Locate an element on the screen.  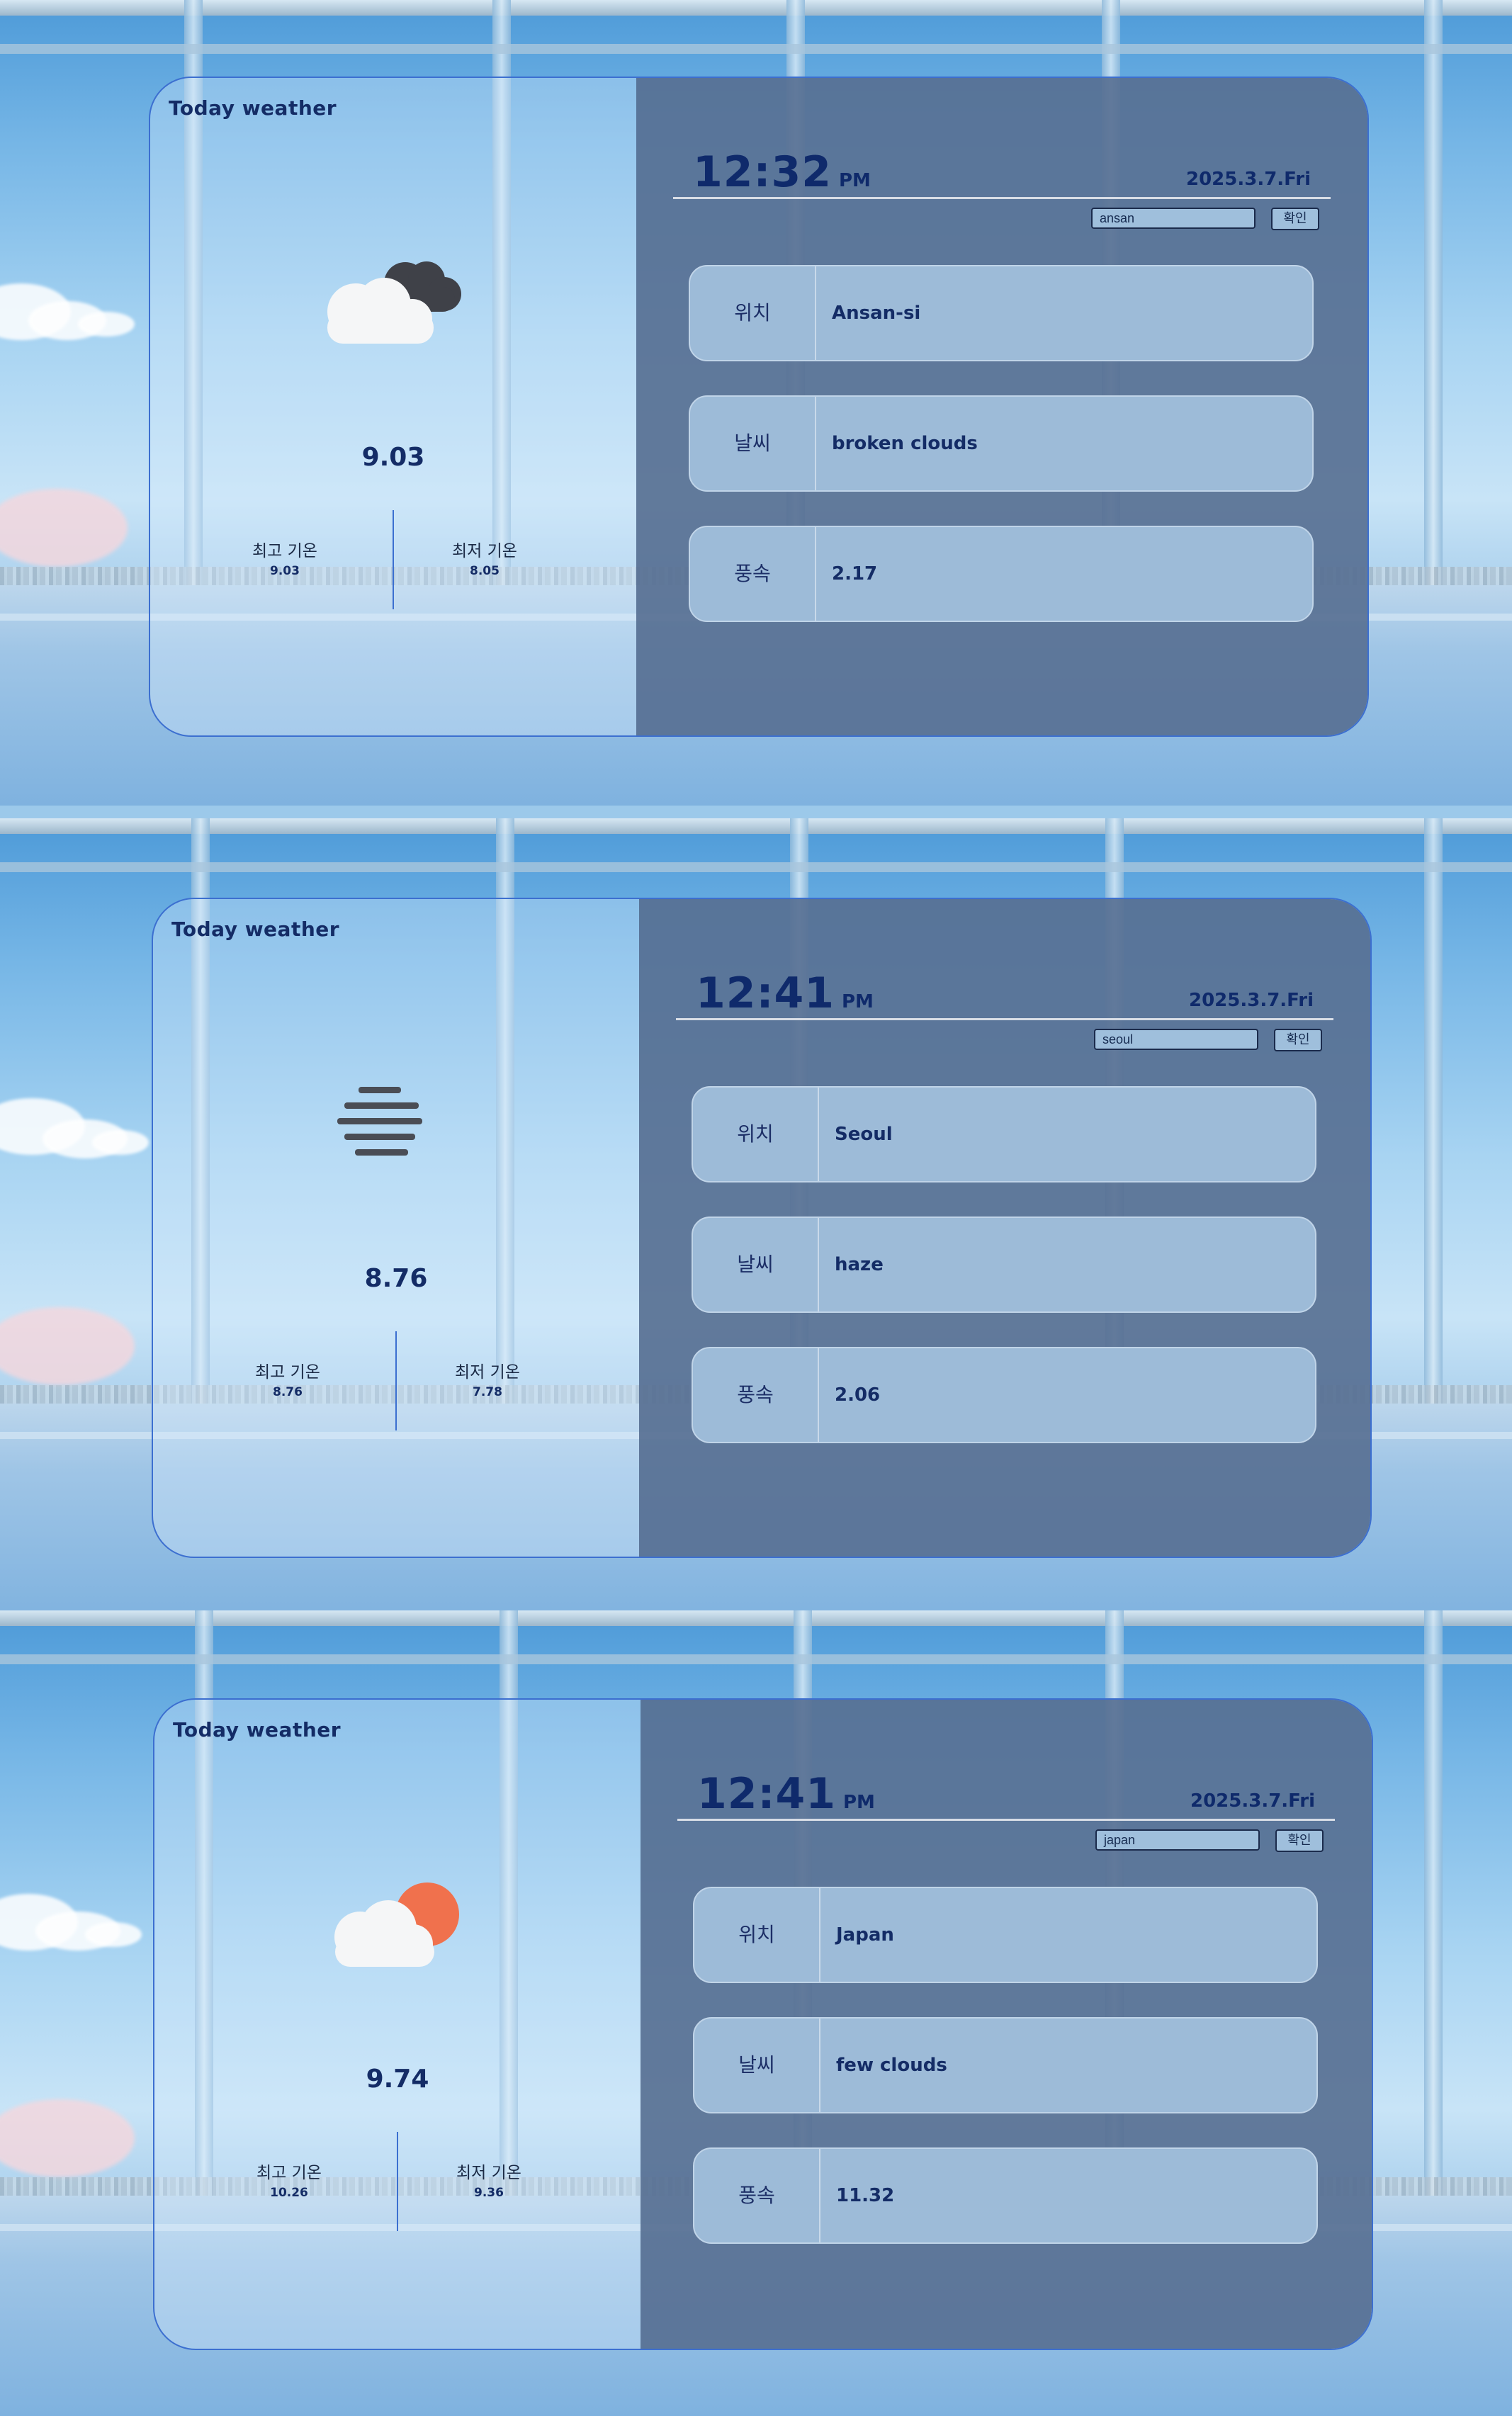
few-clouds-icon is located at coordinates (396, 1924).